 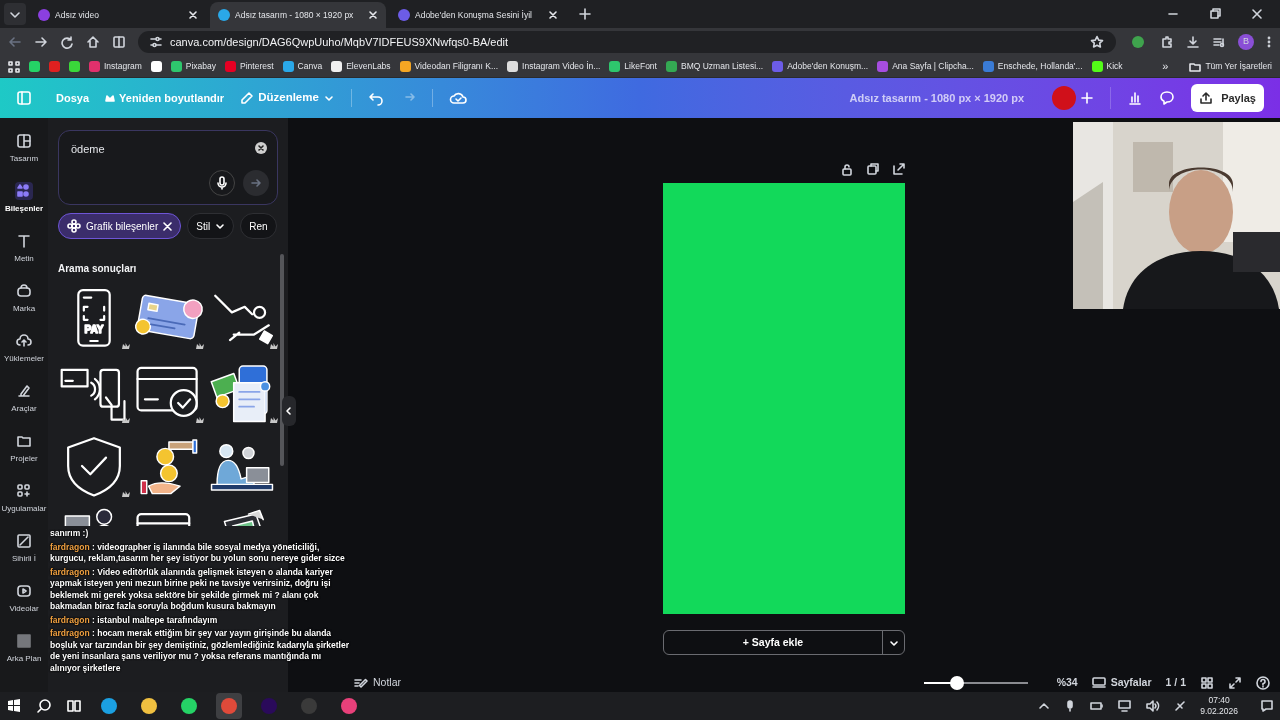 I want to click on volume-icon, so click(x=1153, y=706).